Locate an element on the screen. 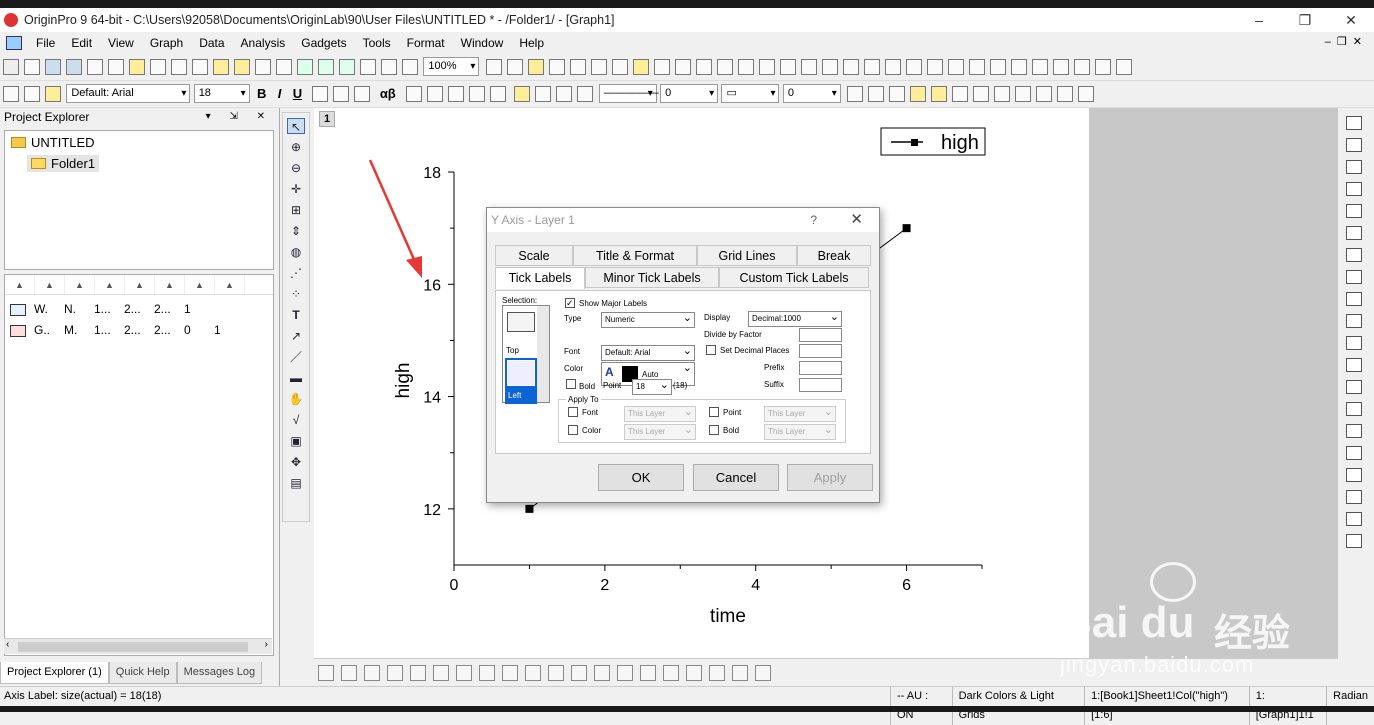 This screenshot has height=725, width=1374. new-book-icon is located at coordinates (32, 67).